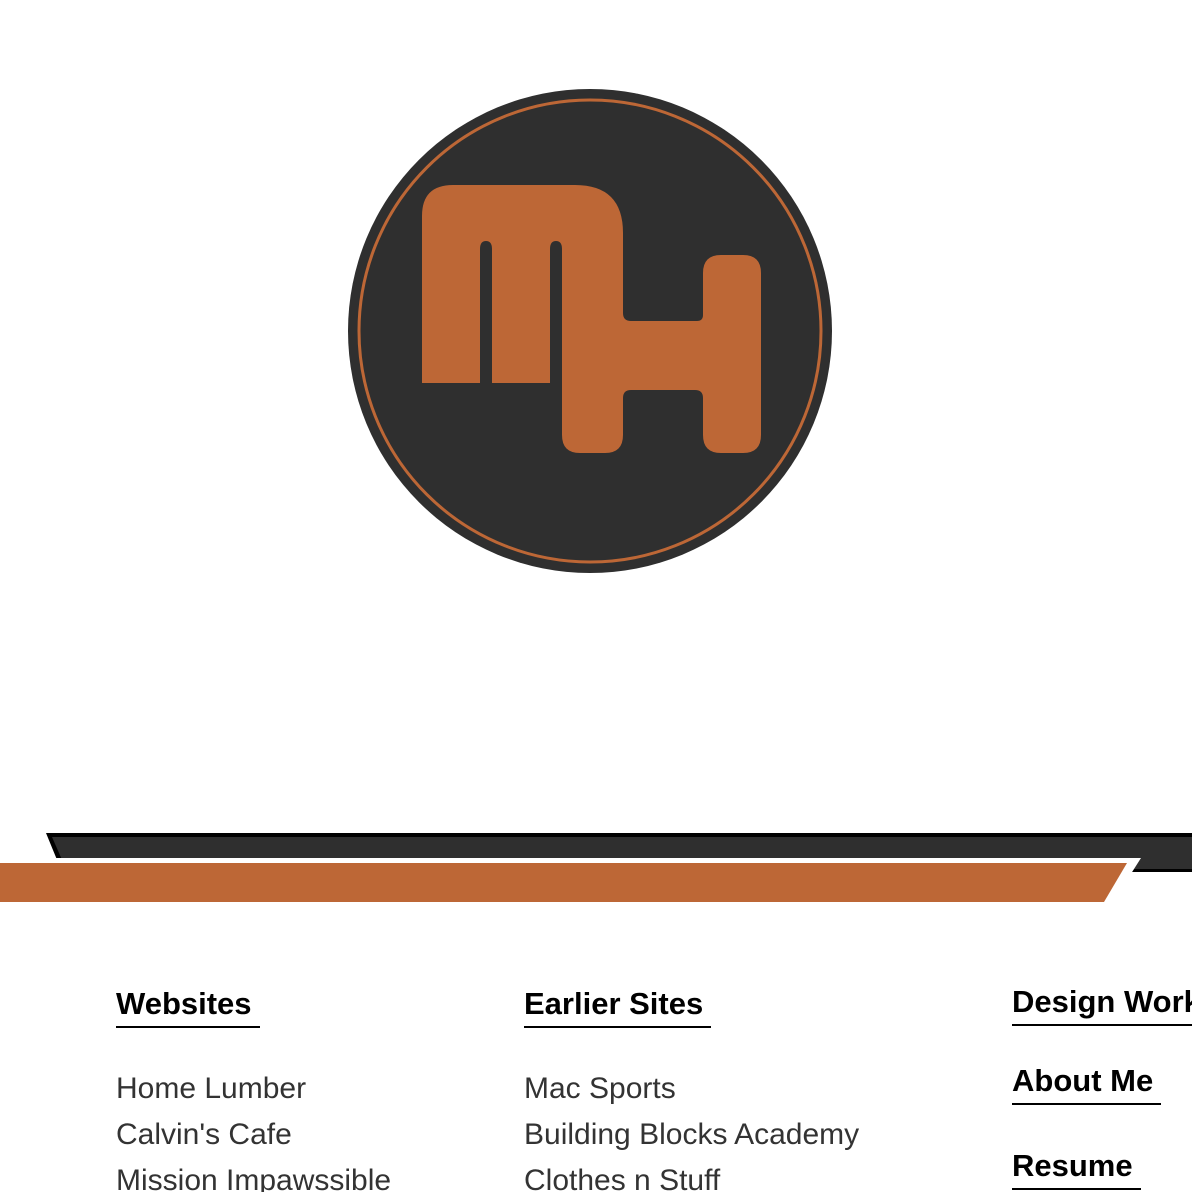 The width and height of the screenshot is (1192, 1192). I want to click on website-link-mission-impawssible: Mission Impawssible, so click(253, 1175).